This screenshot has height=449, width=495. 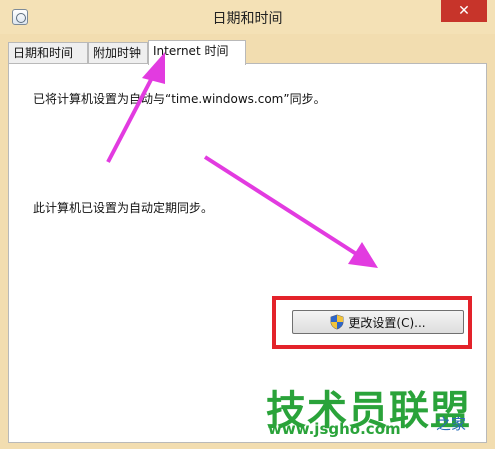 I want to click on watermark-suffix: 之家, so click(x=451, y=424).